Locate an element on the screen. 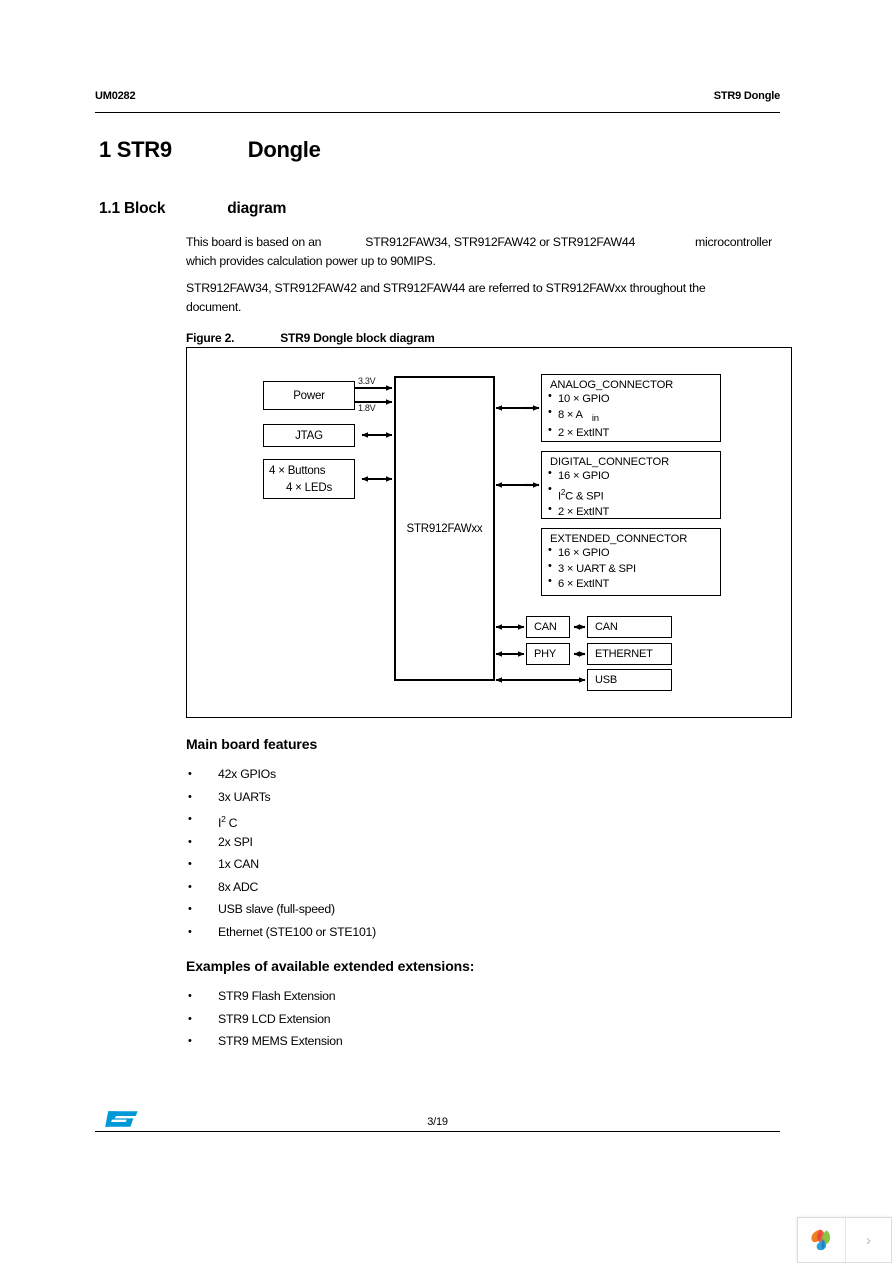 This screenshot has height=1263, width=892. list-item: STR9 Flash Extension is located at coordinates (264, 996).